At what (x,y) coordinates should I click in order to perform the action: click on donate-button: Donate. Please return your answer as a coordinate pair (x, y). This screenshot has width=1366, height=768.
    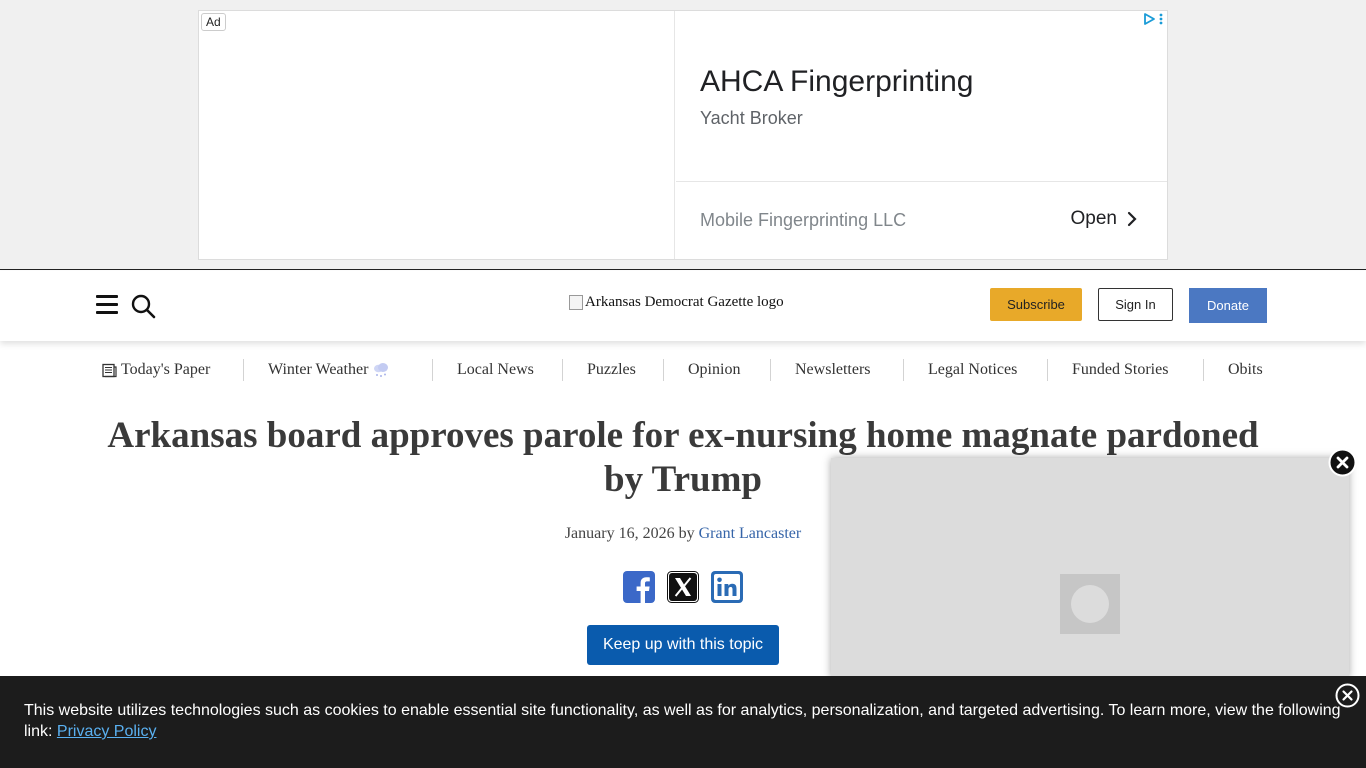
    Looking at the image, I should click on (1228, 305).